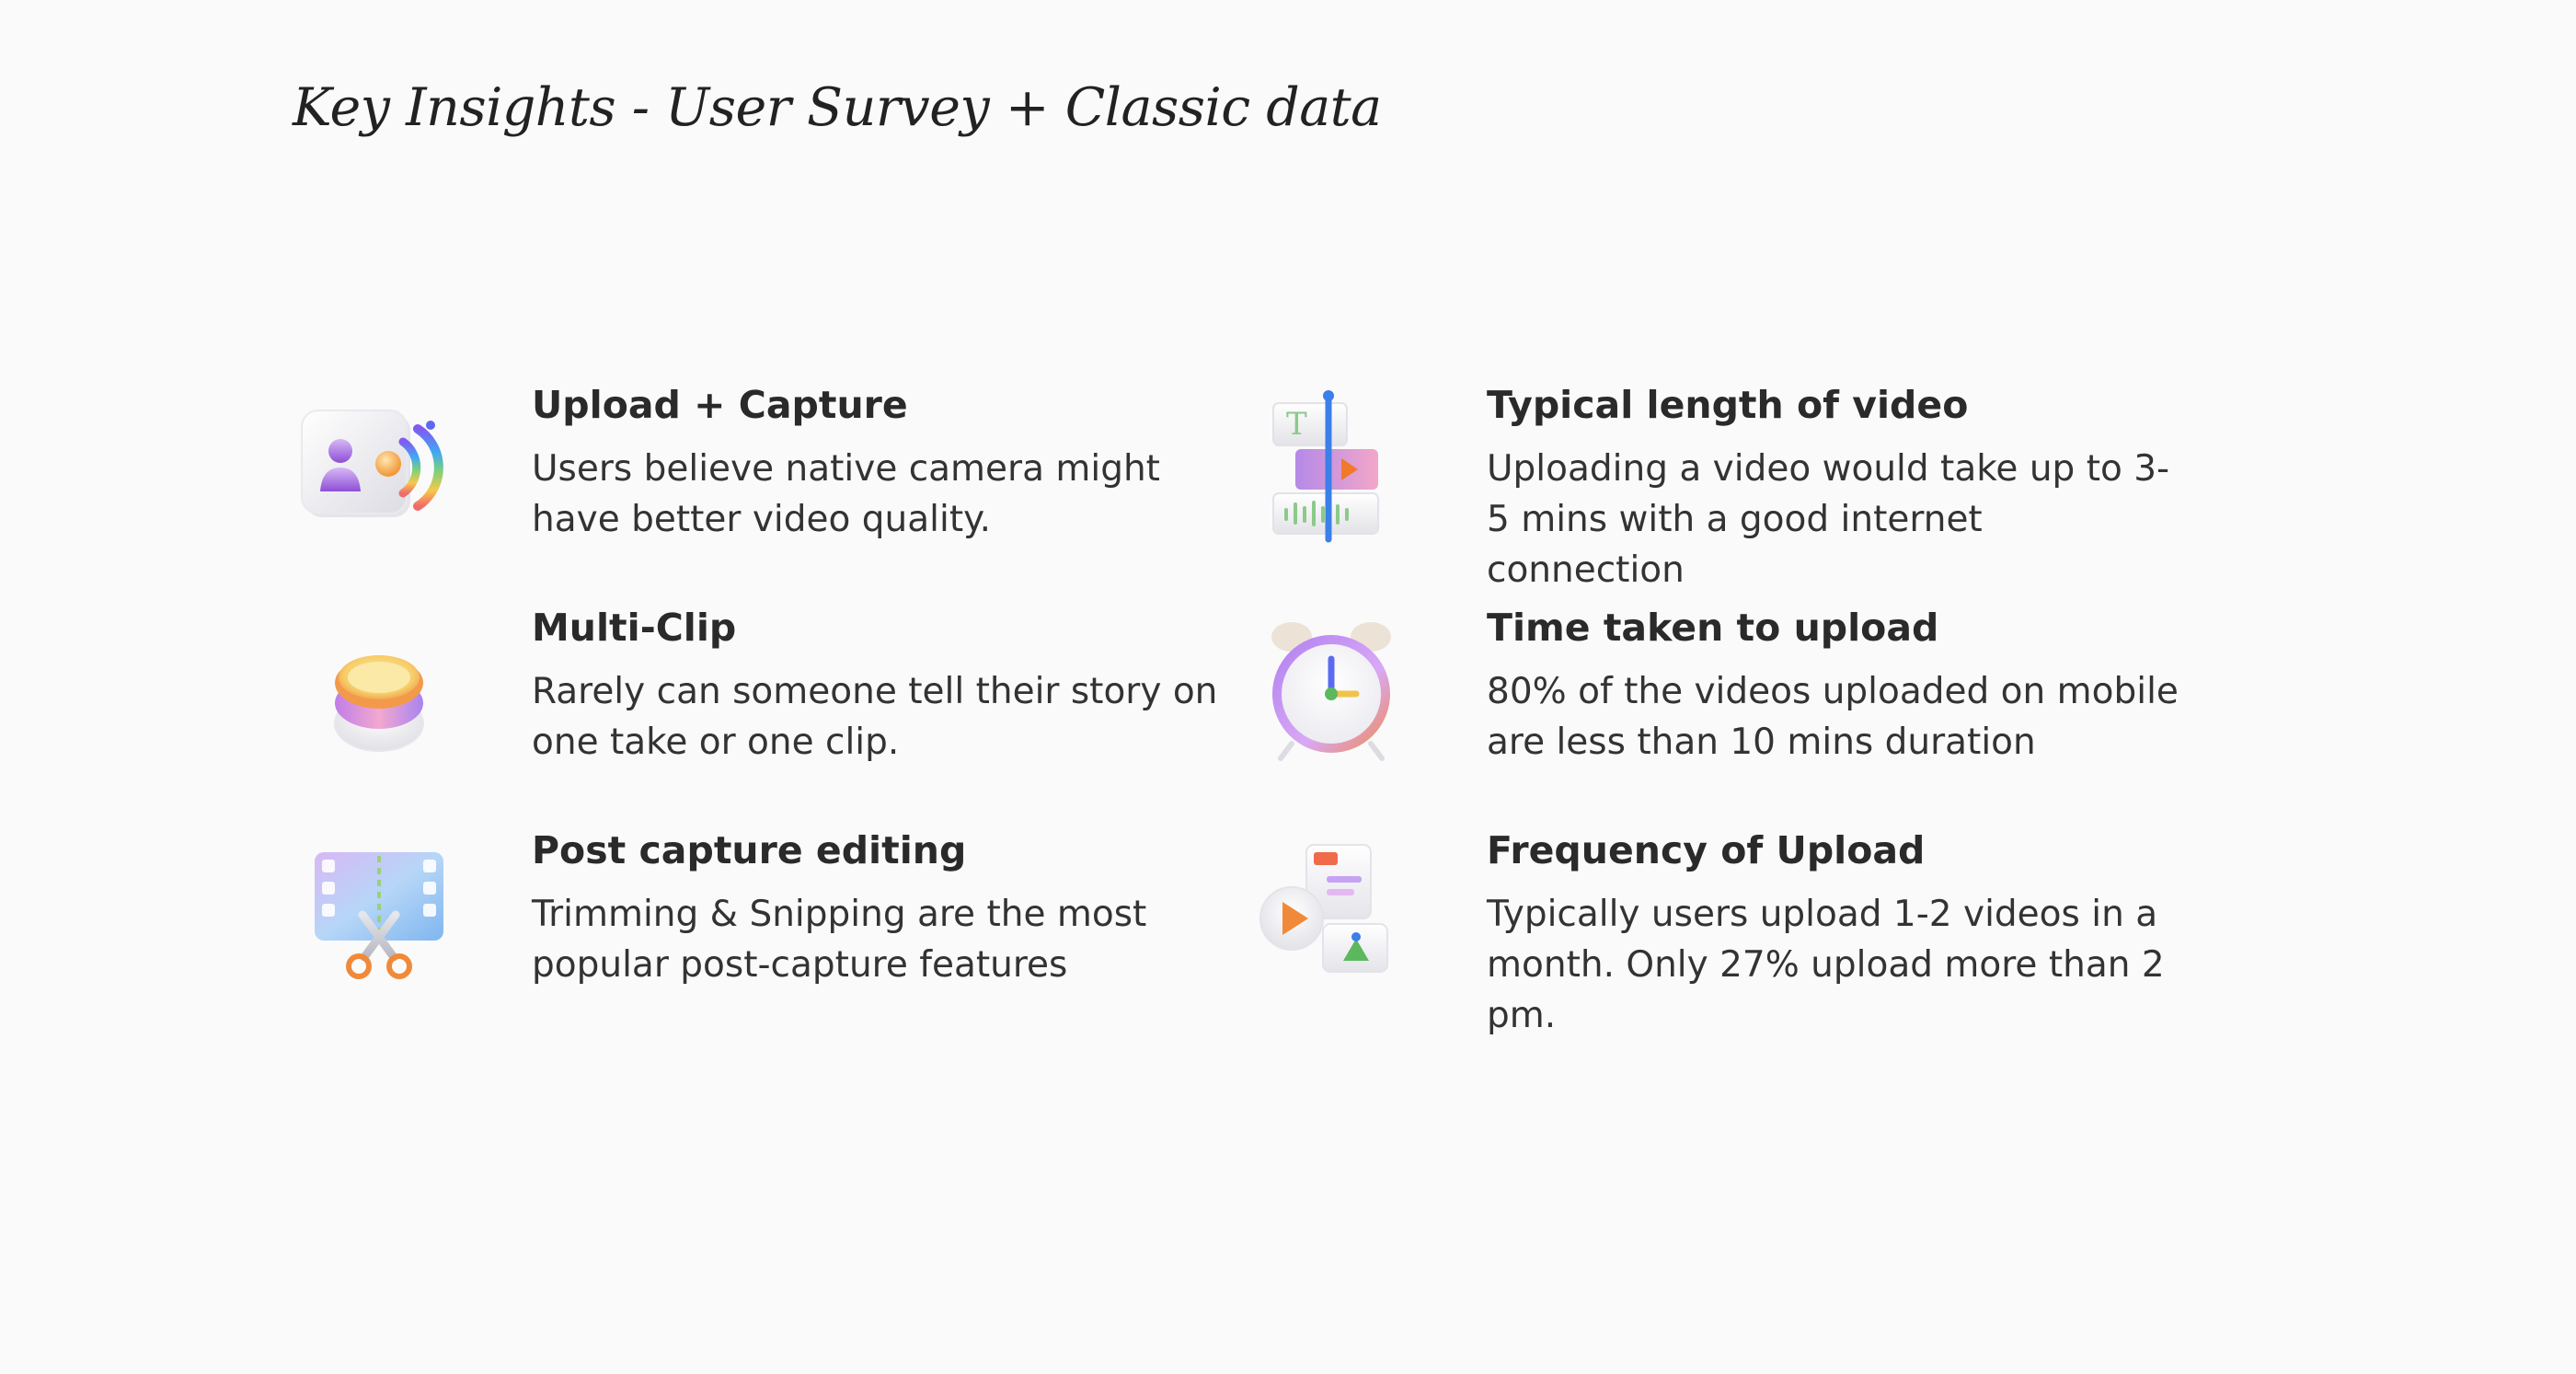  Describe the element at coordinates (1332, 911) in the screenshot. I see `media-files-icon` at that location.